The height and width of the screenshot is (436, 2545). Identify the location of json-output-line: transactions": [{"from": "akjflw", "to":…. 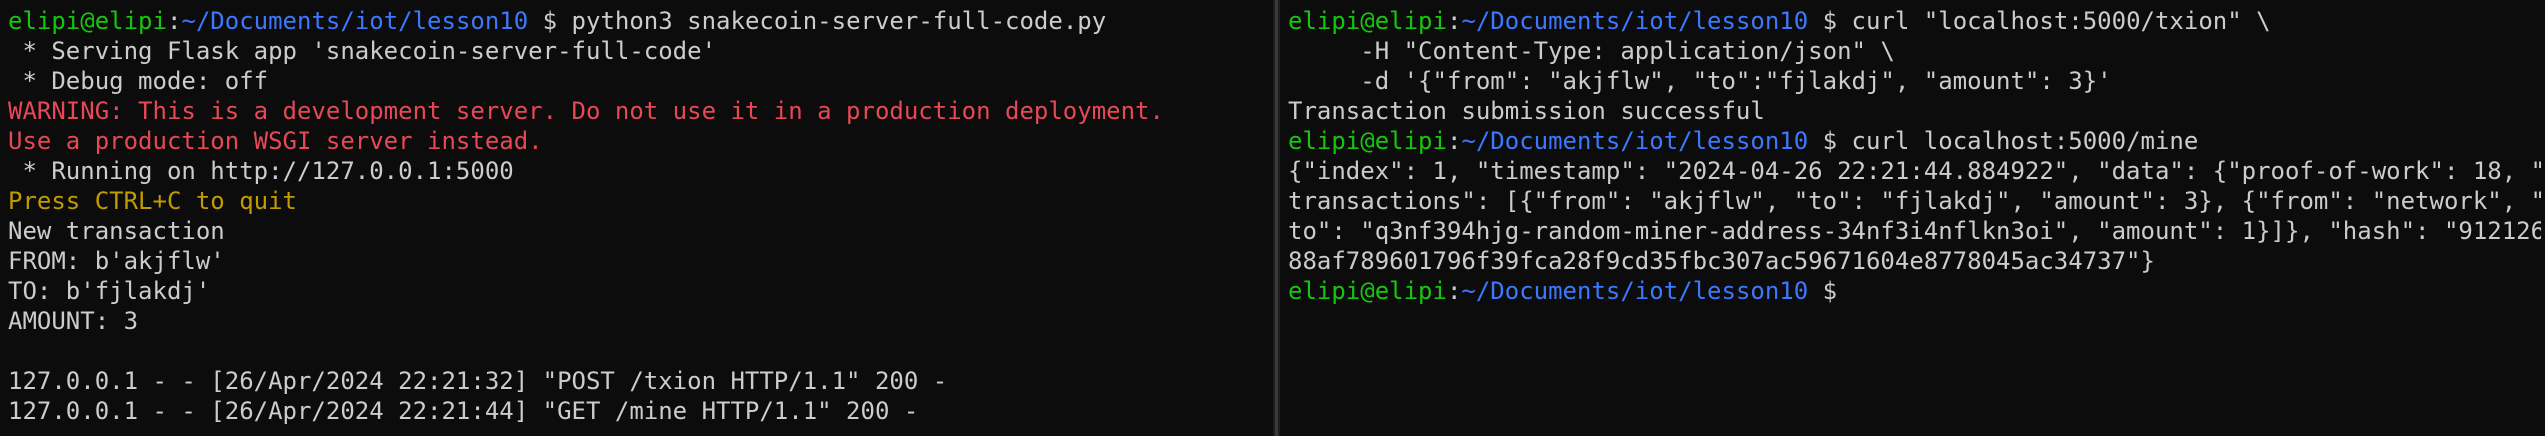
(1914, 201).